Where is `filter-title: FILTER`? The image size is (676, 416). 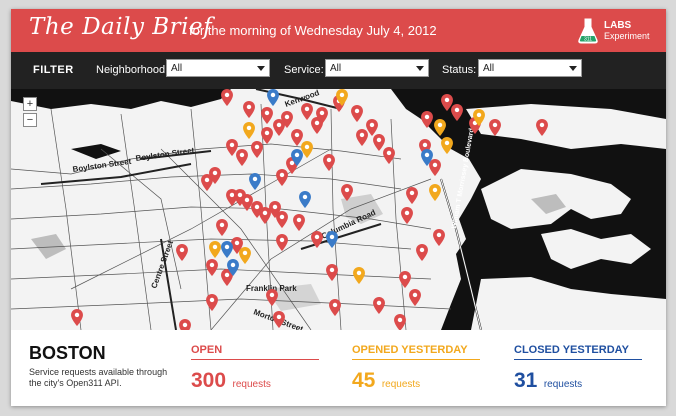
filter-title: FILTER is located at coordinates (53, 70).